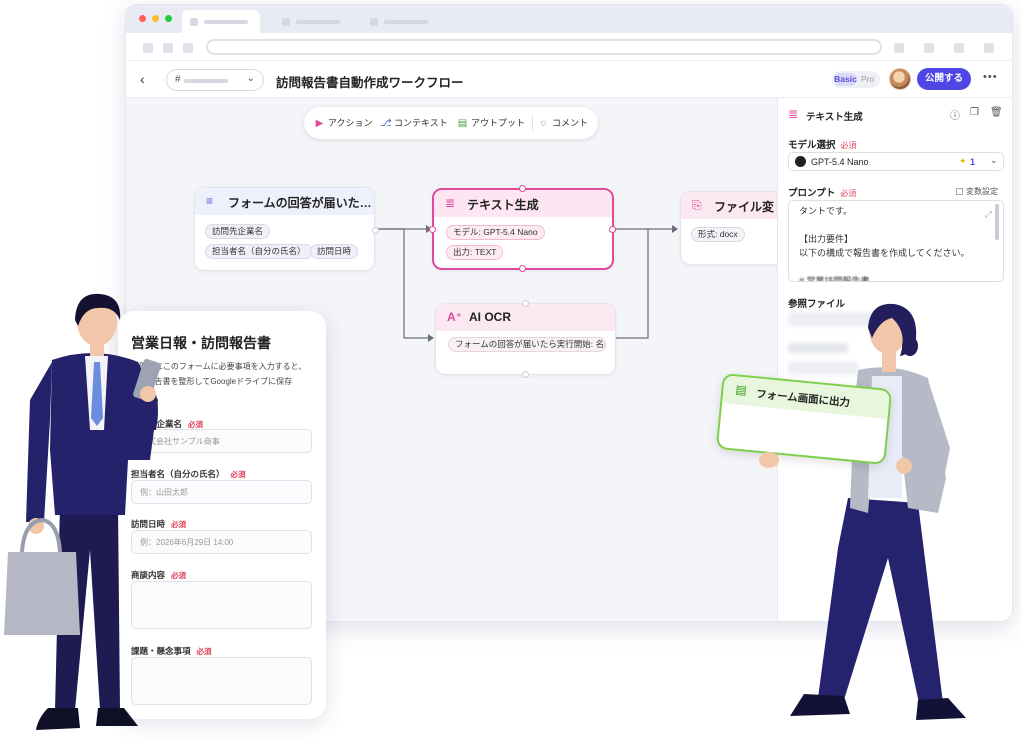 This screenshot has width=1021, height=748. What do you see at coordinates (454, 317) in the screenshot?
I see `ai-sparkle-icon: A⁺` at bounding box center [454, 317].